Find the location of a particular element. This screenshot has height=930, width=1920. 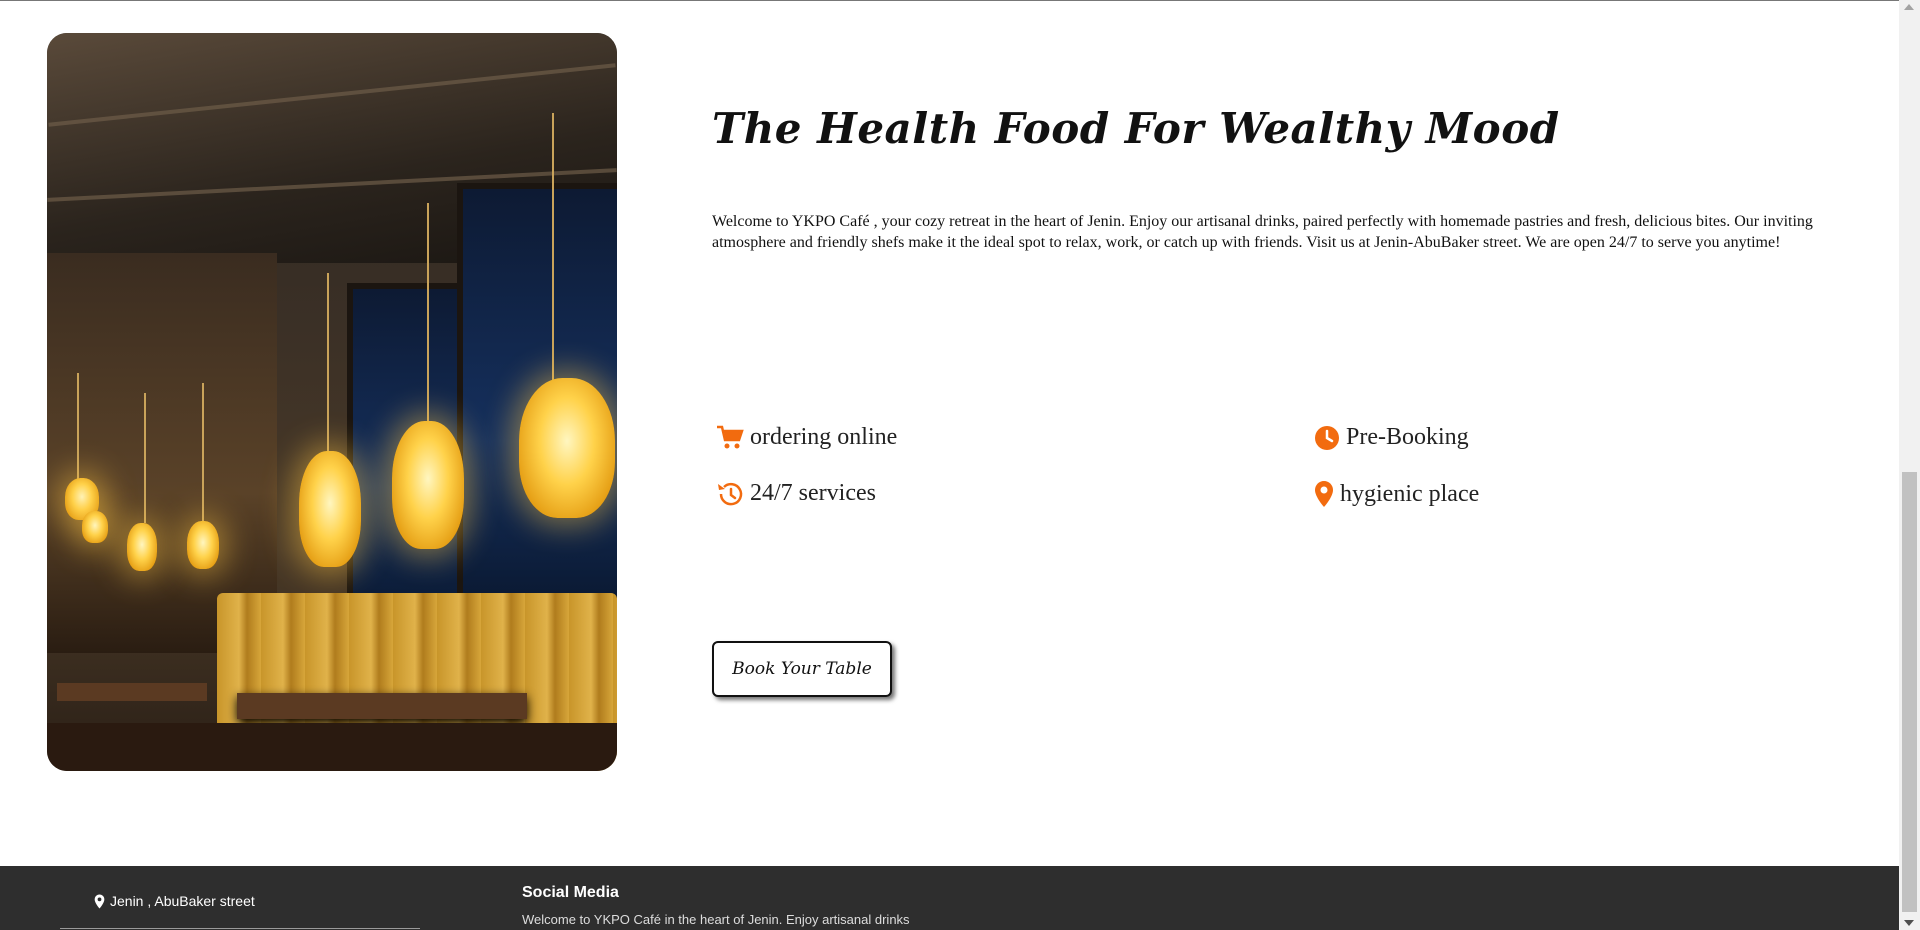

social-media-title: Social Media is located at coordinates (570, 892).